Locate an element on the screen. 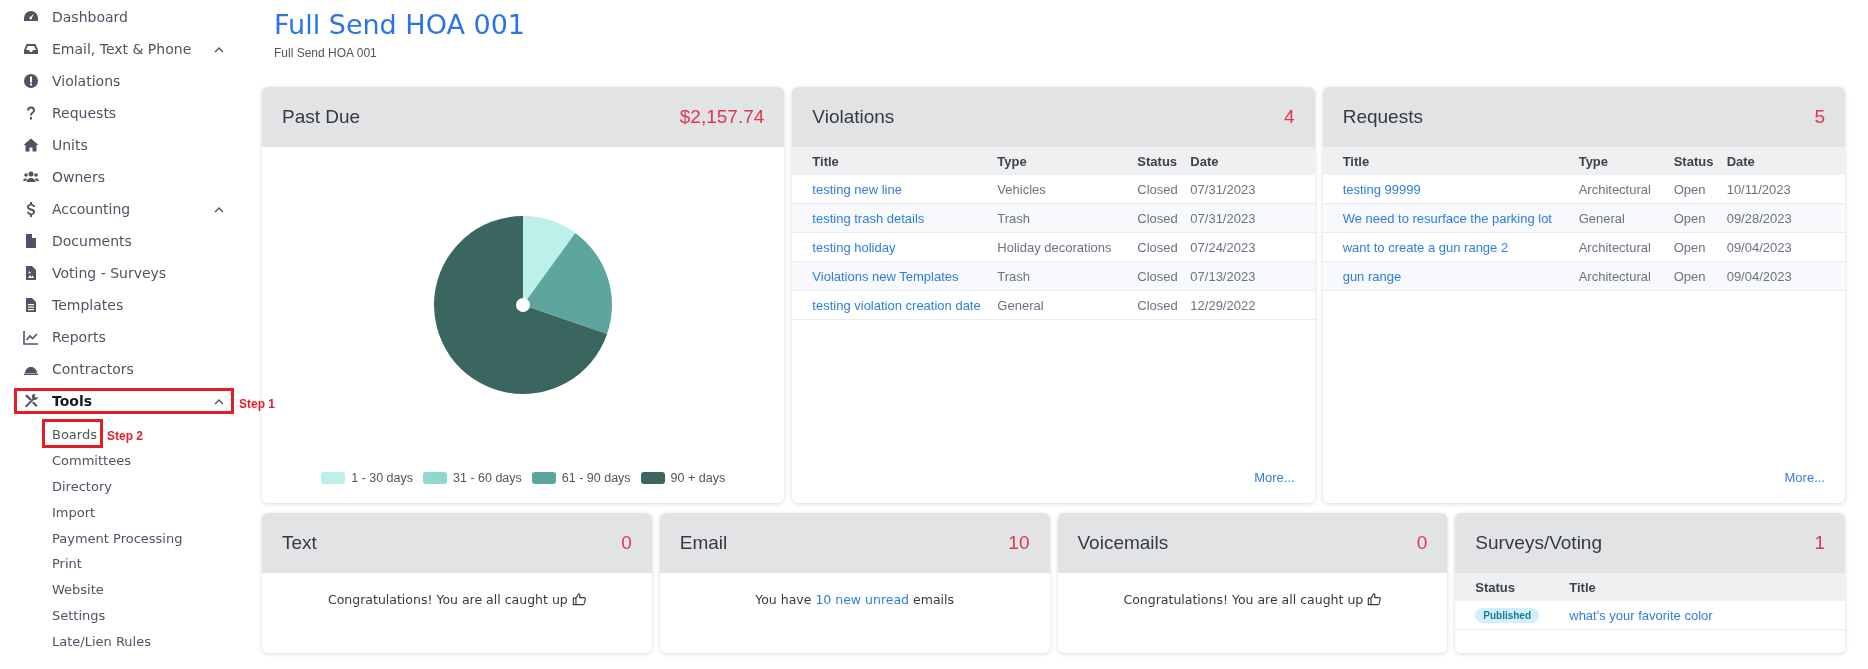  card-title: Text is located at coordinates (299, 543).